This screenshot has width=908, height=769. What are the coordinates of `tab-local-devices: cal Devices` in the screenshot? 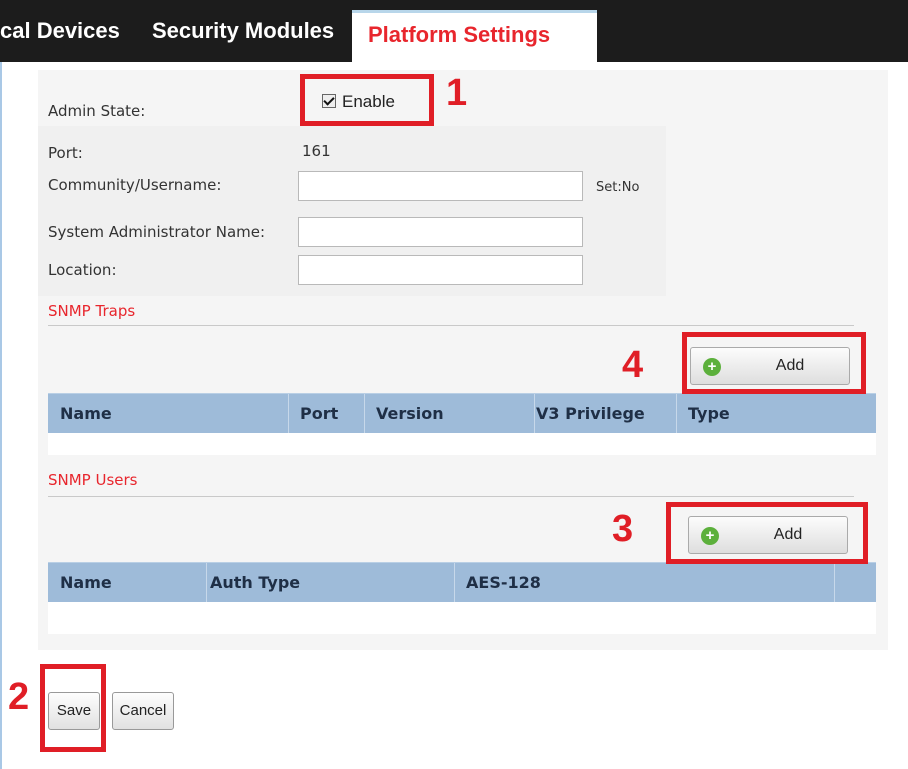 It's located at (60, 31).